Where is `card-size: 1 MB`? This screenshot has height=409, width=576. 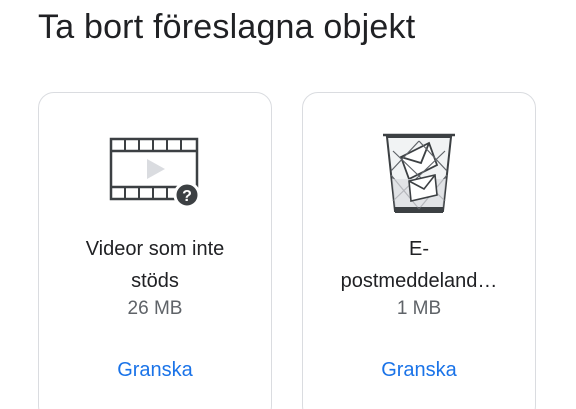 card-size: 1 MB is located at coordinates (419, 308).